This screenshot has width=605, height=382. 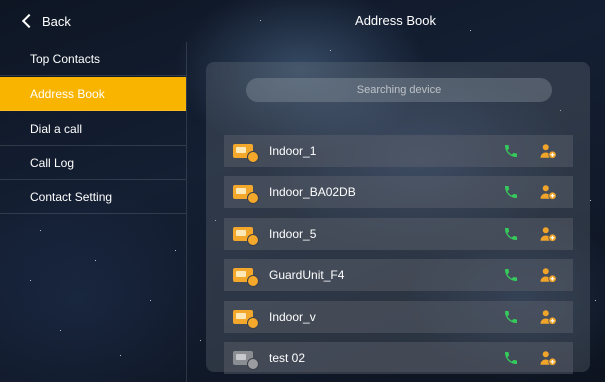 I want to click on back-label: Back, so click(x=56, y=21).